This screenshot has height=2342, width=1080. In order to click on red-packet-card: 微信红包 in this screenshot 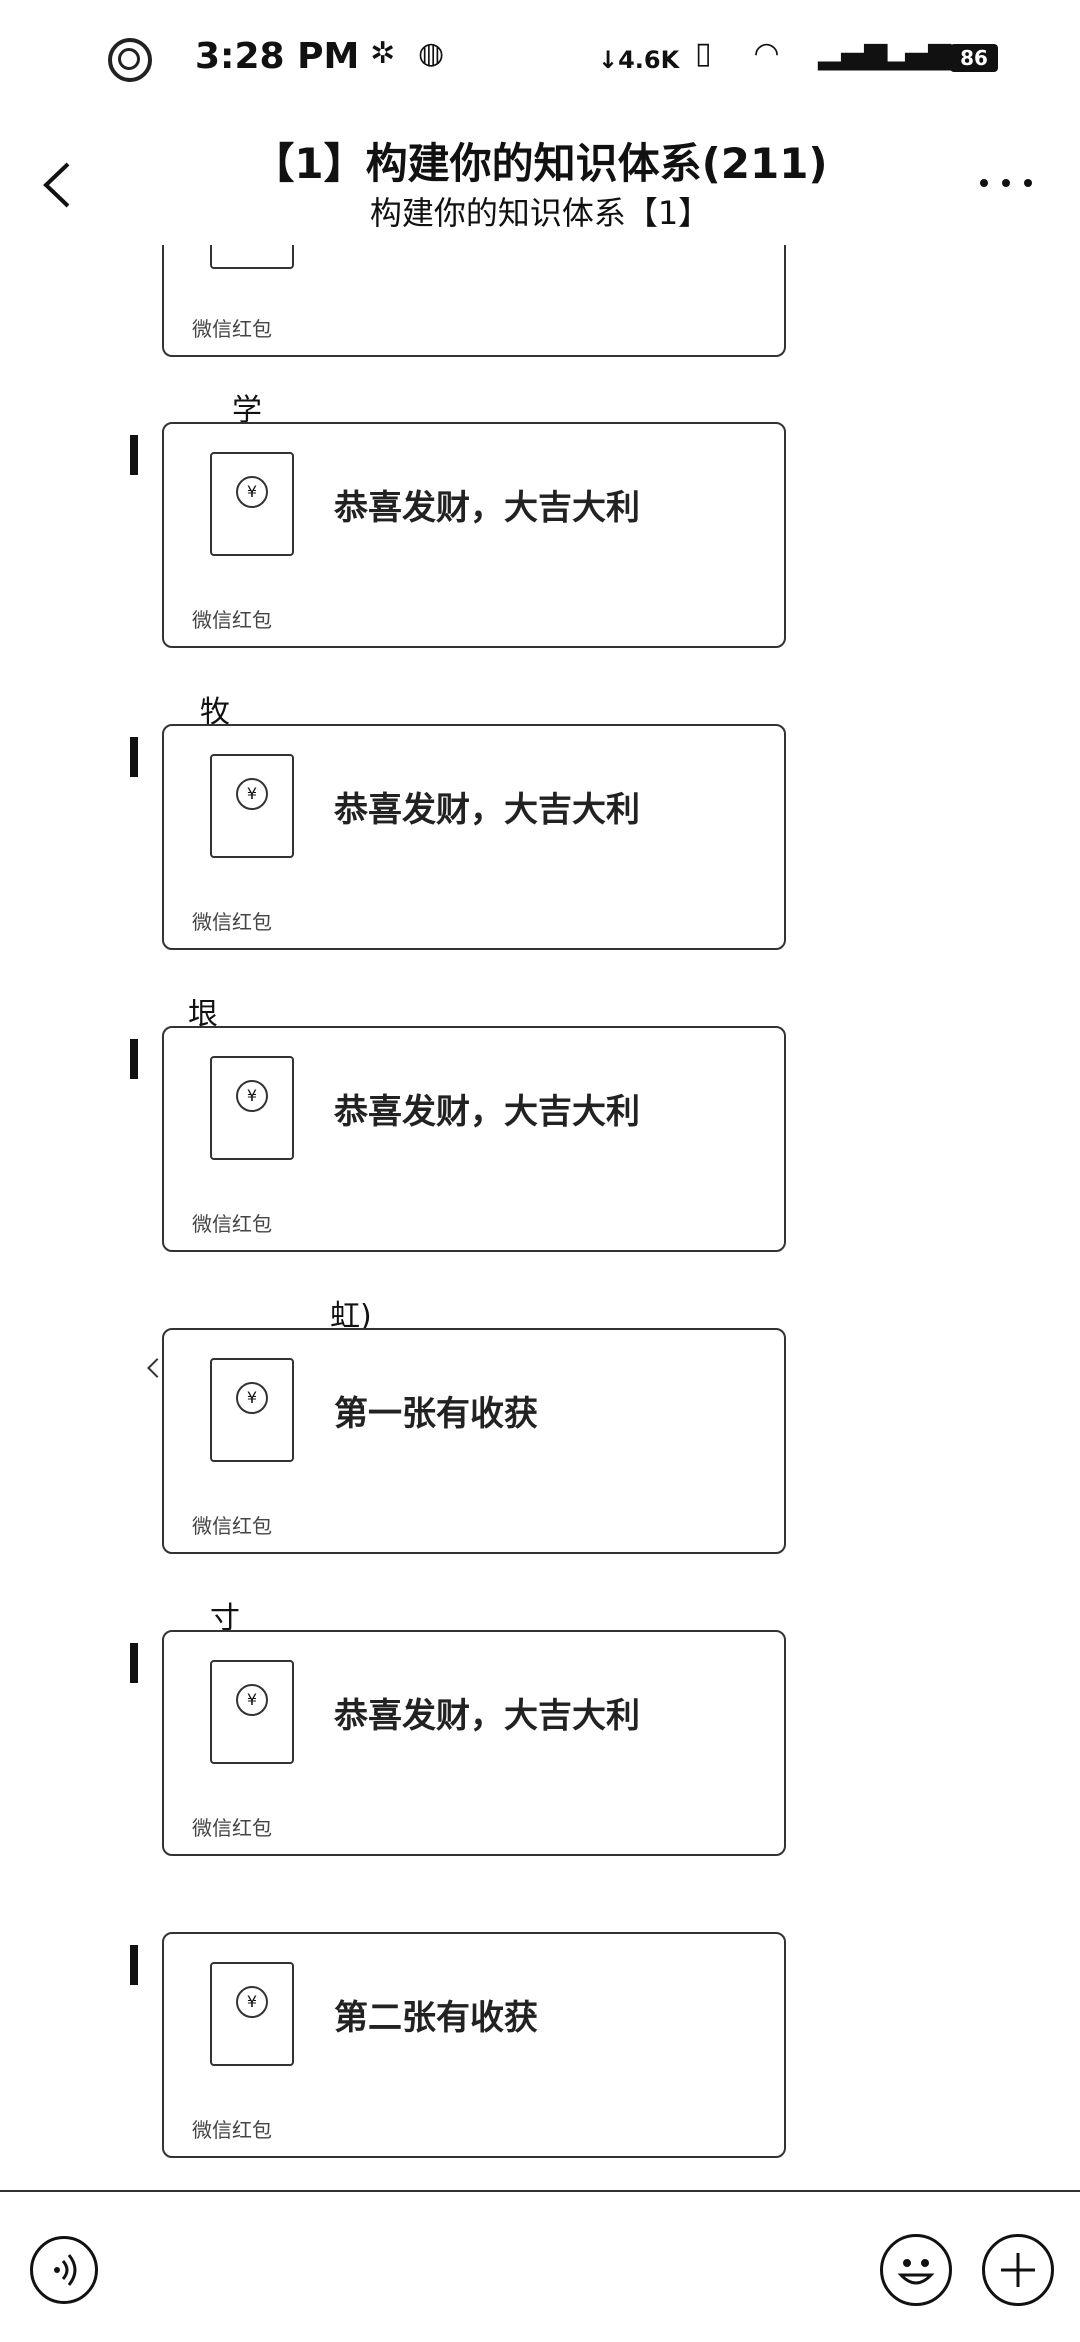, I will do `click(474, 301)`.